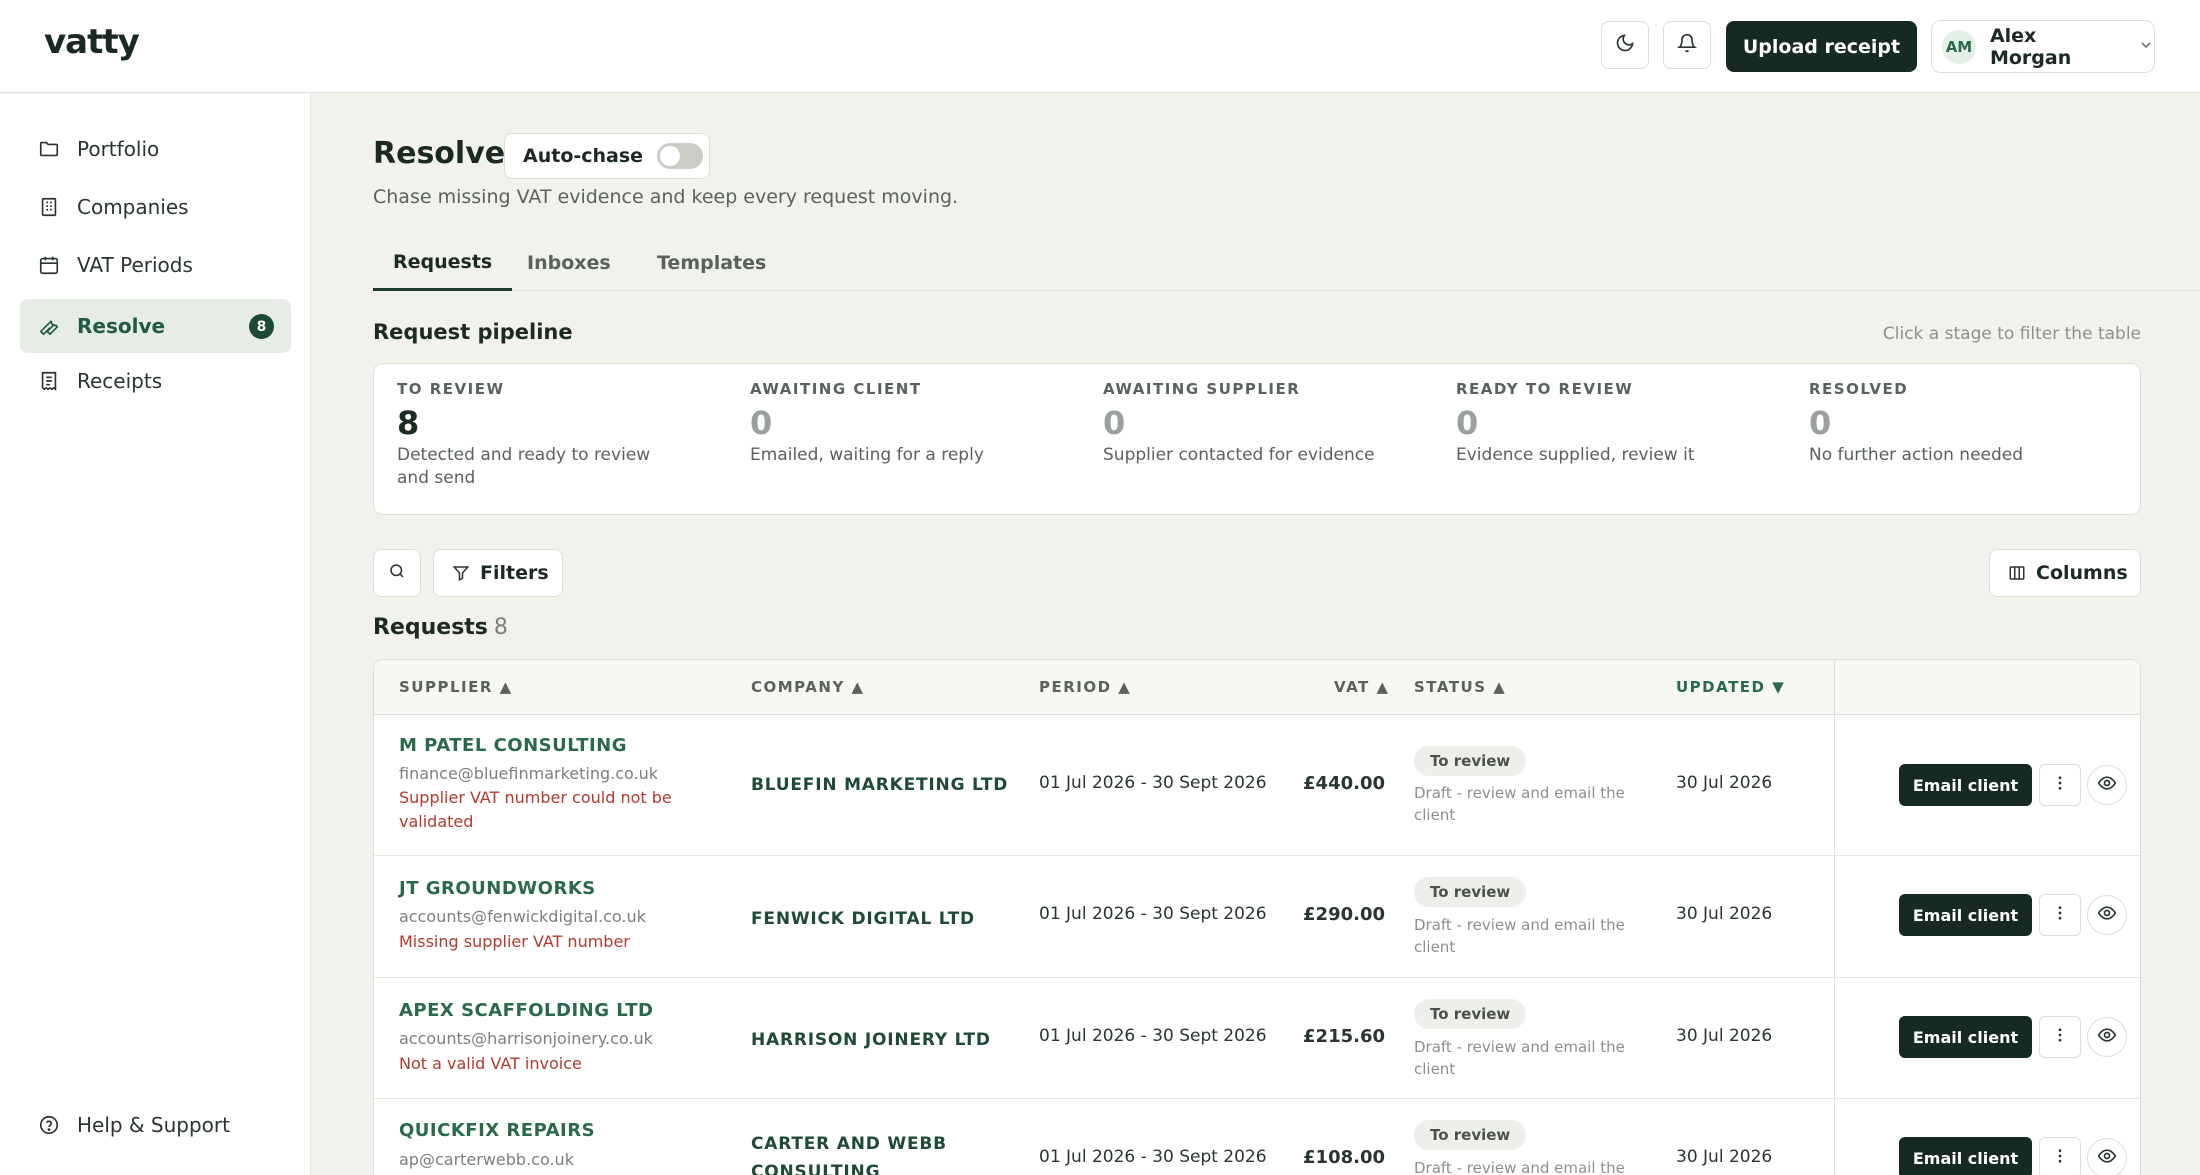 This screenshot has width=2200, height=1175. I want to click on sidebar-item-companies: Companies, so click(155, 207).